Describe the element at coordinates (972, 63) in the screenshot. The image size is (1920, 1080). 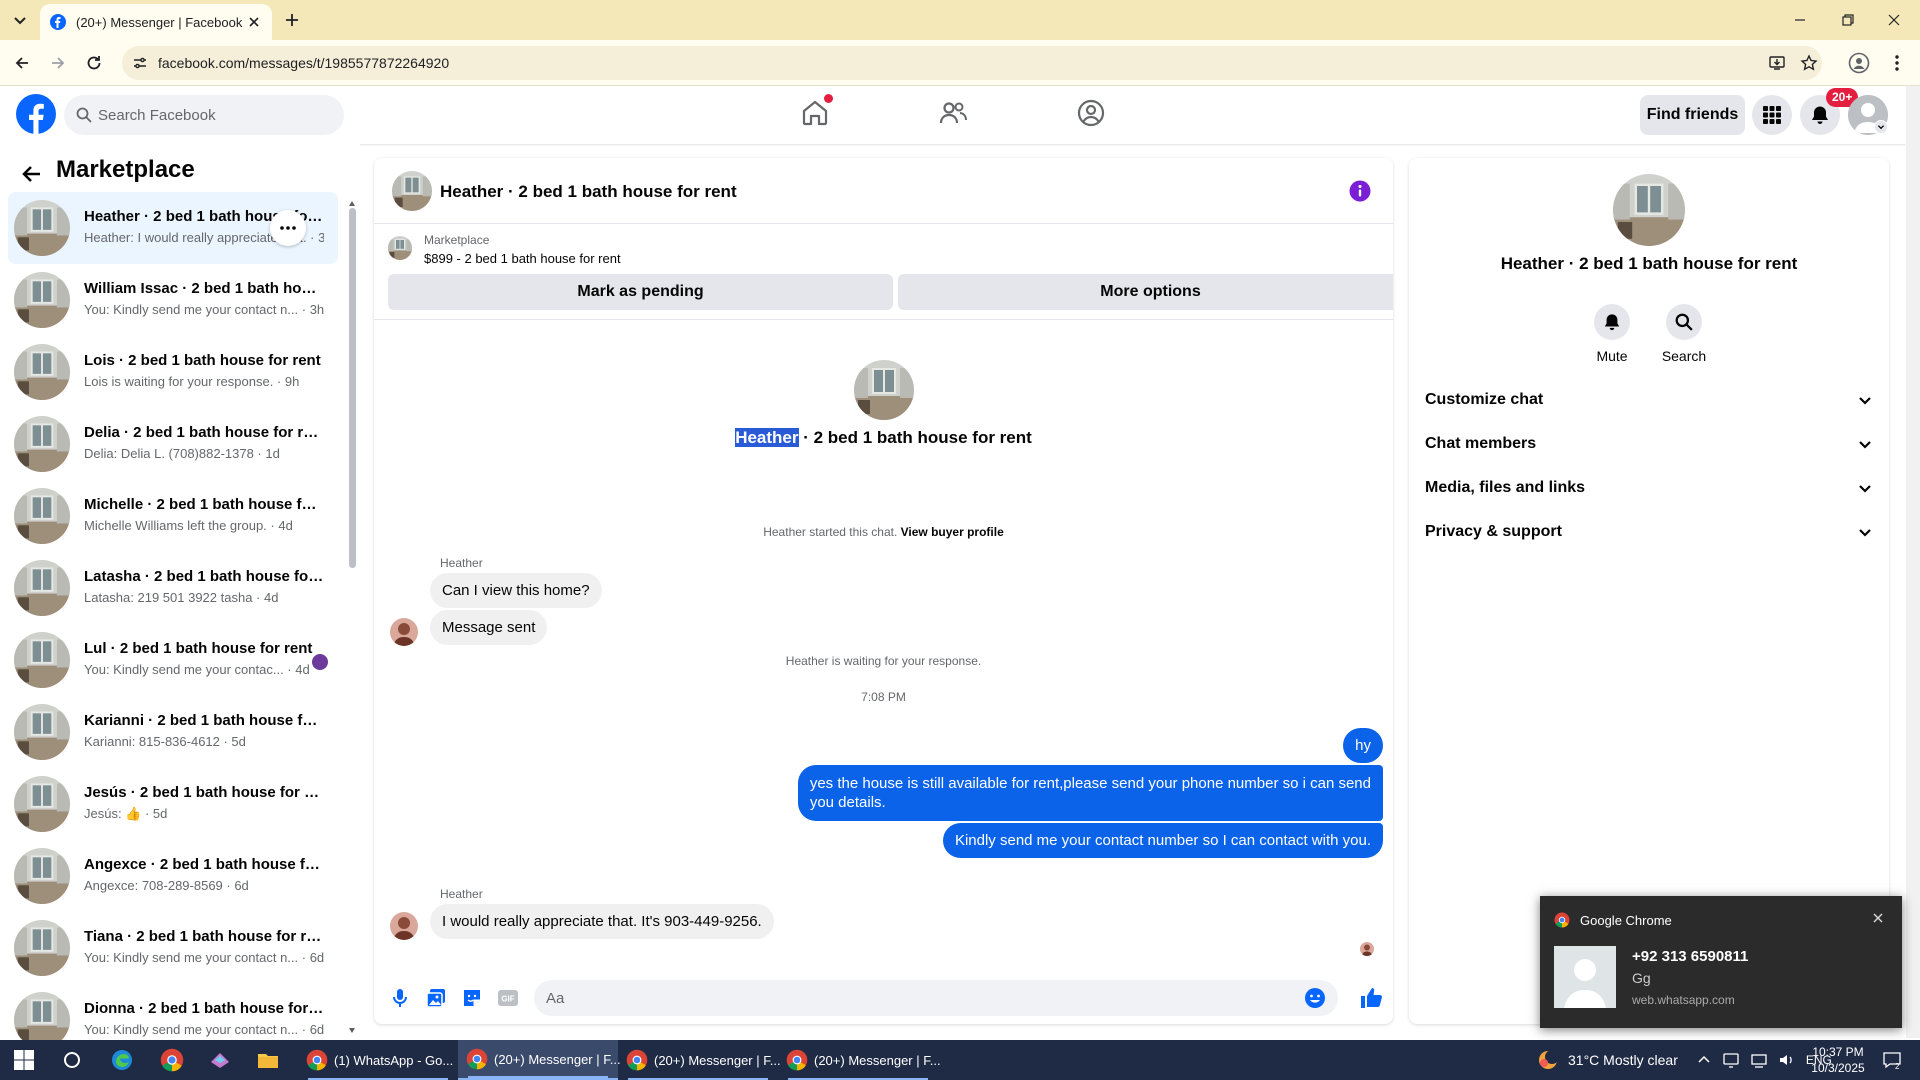
I see `address-bar: facebook.com/messages/t/1985577872264920` at that location.